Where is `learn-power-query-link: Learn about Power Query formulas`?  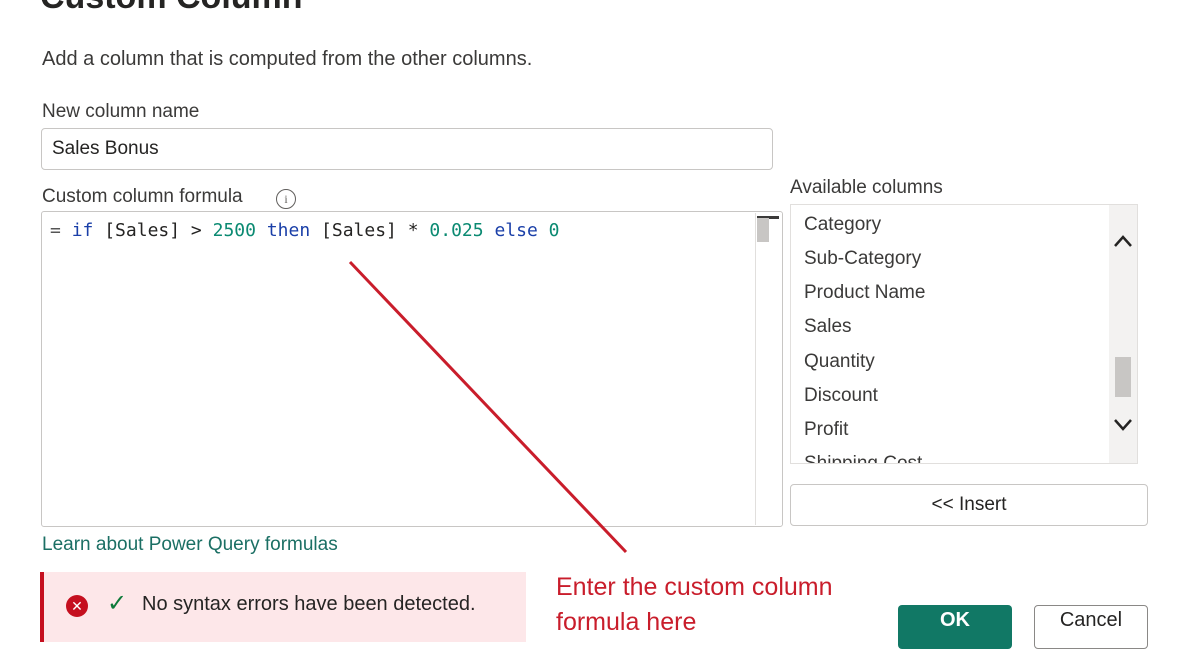
learn-power-query-link: Learn about Power Query formulas is located at coordinates (190, 545).